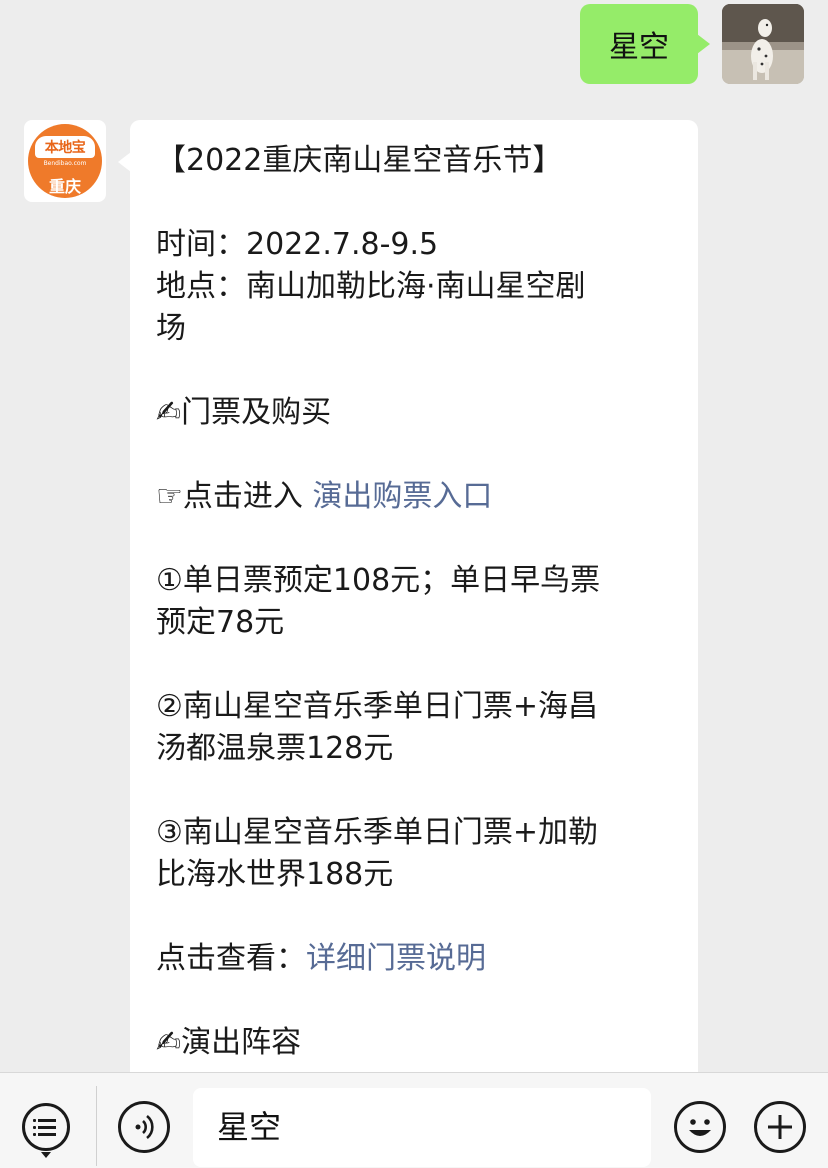  I want to click on bendibao-logo: 本地宝 Bendibao.com 重庆, so click(65, 161).